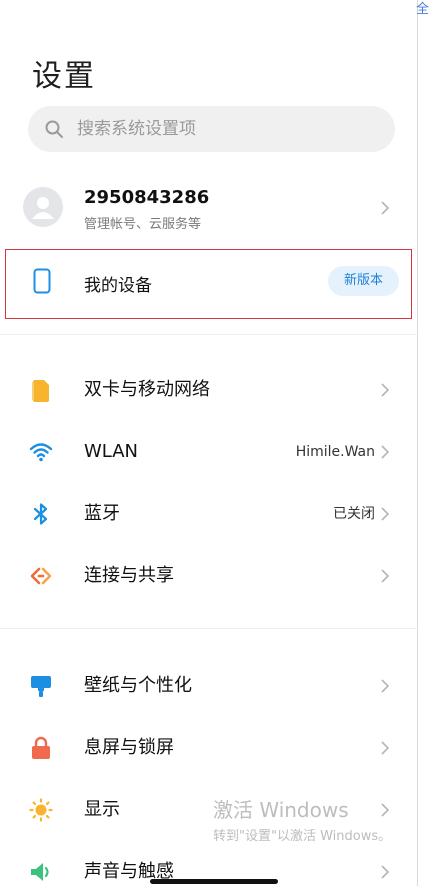  Describe the element at coordinates (143, 224) in the screenshot. I see `account-subtitle: 管理帐号、云服务等` at that location.